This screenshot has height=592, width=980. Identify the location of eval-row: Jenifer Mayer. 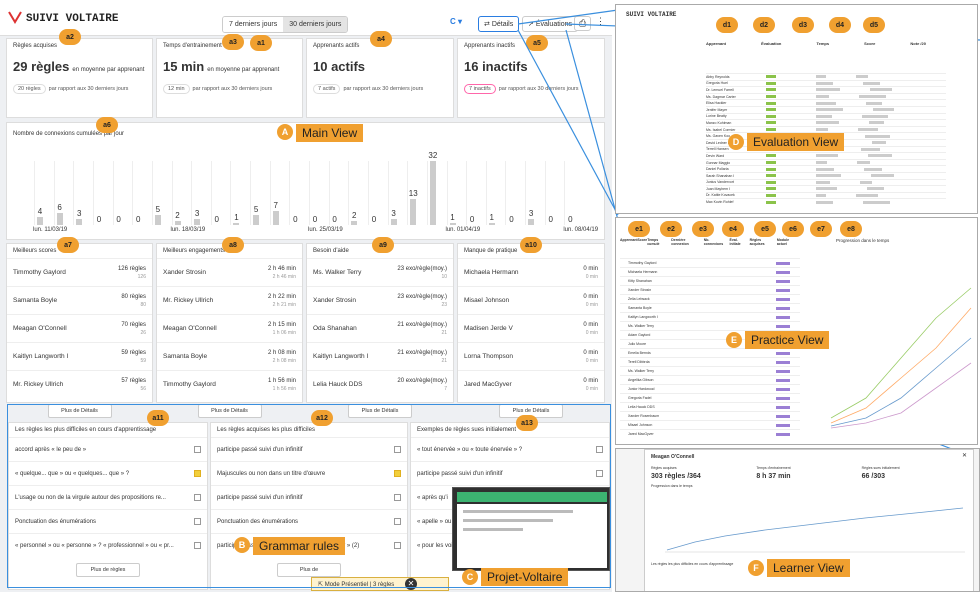
(826, 109).